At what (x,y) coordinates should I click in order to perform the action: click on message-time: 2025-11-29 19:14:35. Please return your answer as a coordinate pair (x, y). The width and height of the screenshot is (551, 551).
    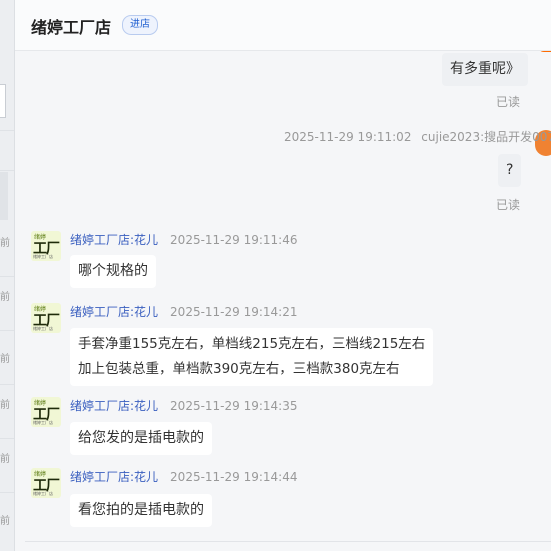
    Looking at the image, I should click on (234, 406).